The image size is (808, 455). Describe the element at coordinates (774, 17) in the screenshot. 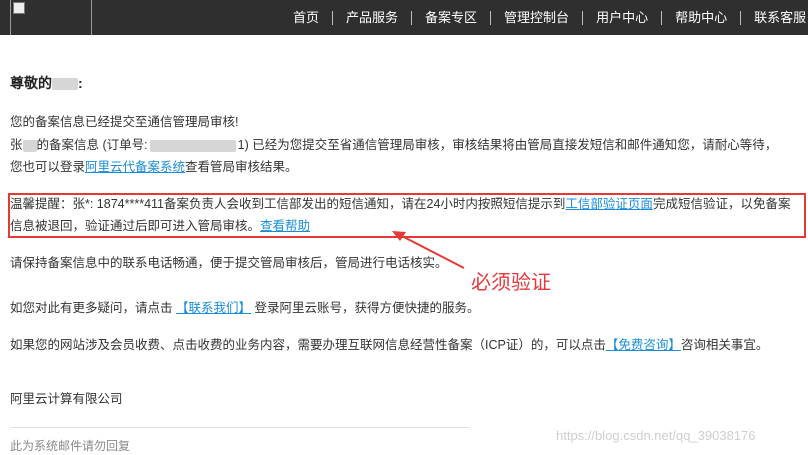

I see `nav-item-contact-service: 联系客服` at that location.